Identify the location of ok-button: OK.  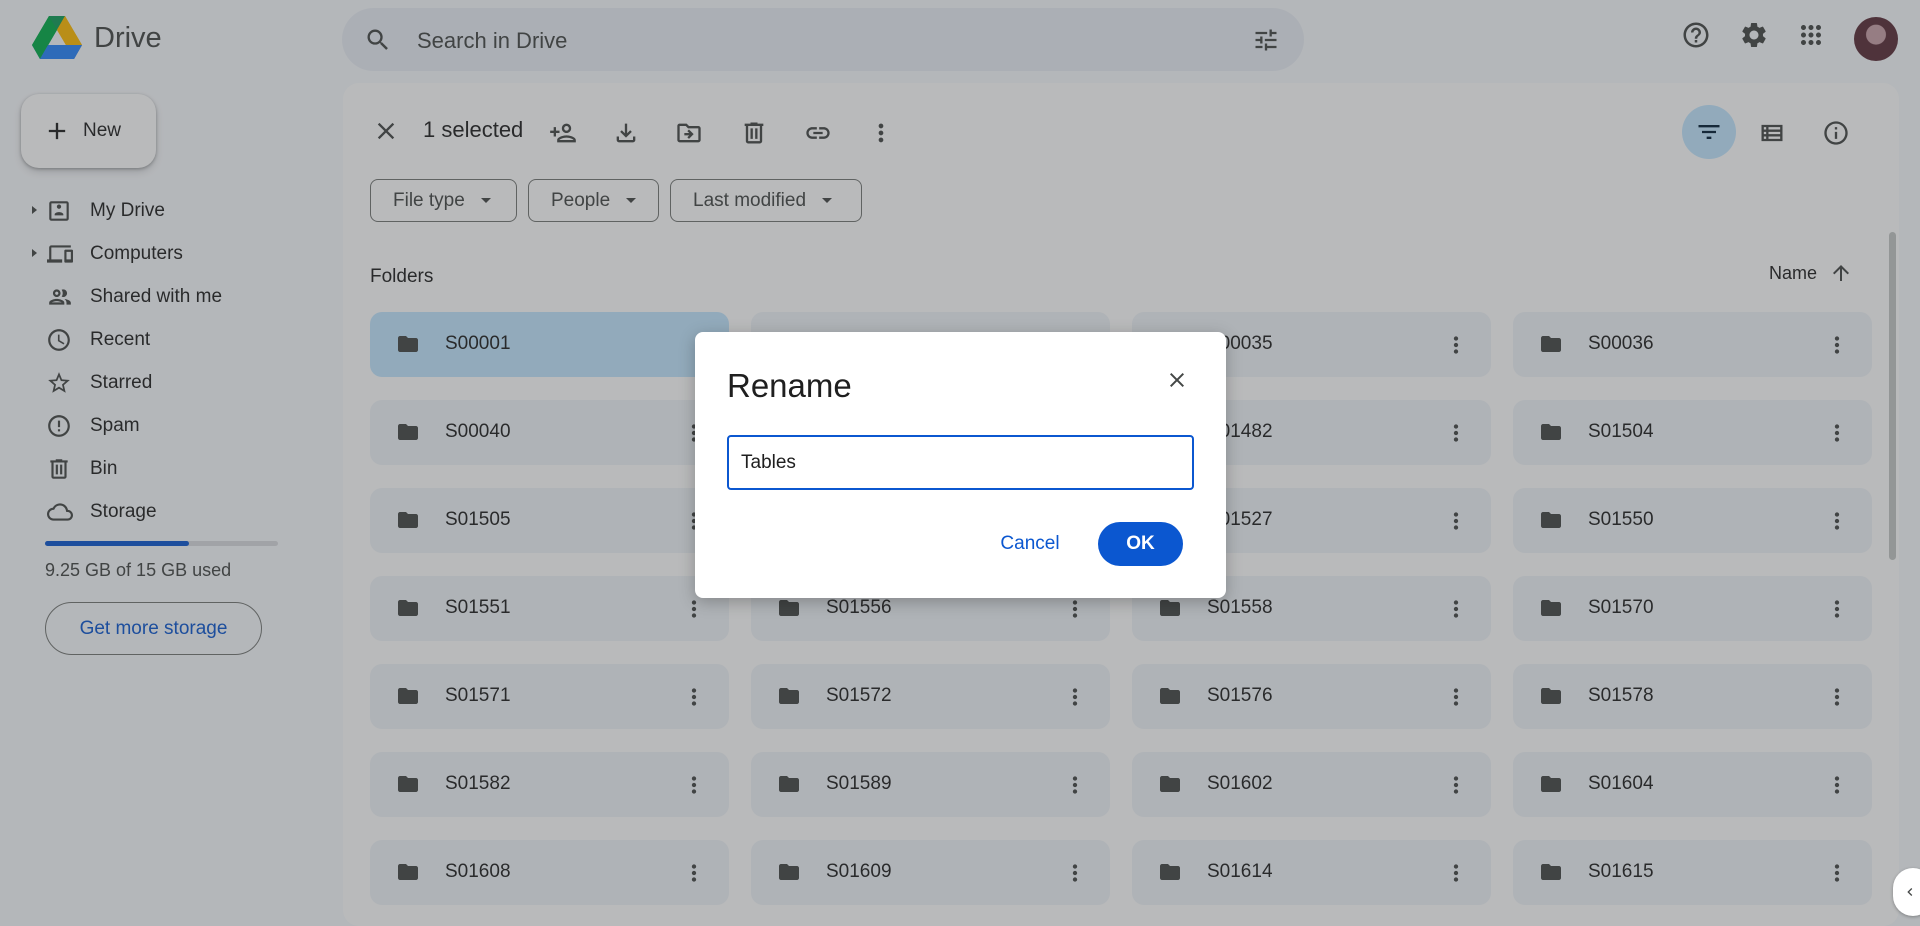
(1140, 544).